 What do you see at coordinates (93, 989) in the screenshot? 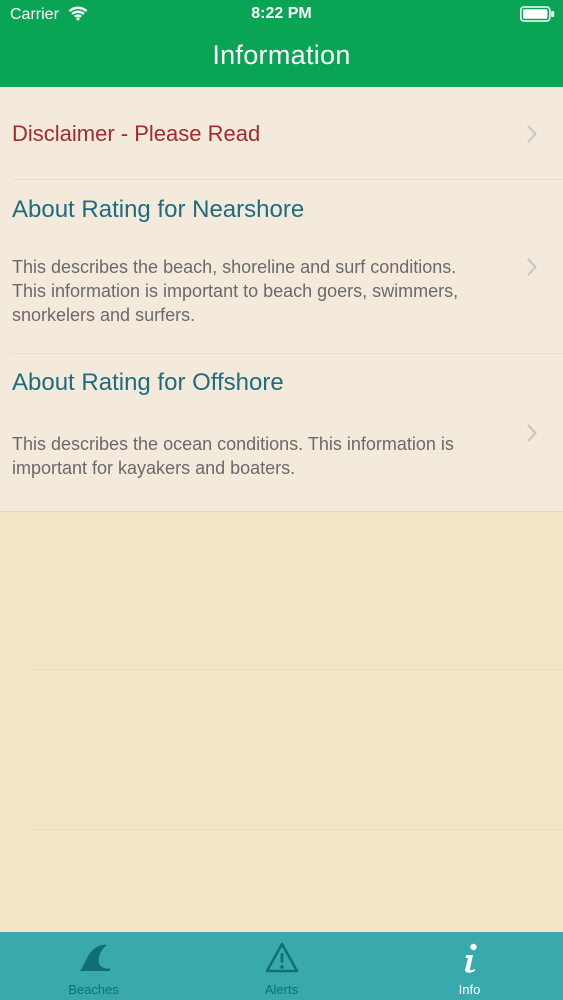
I see `tab-label: Beaches` at bounding box center [93, 989].